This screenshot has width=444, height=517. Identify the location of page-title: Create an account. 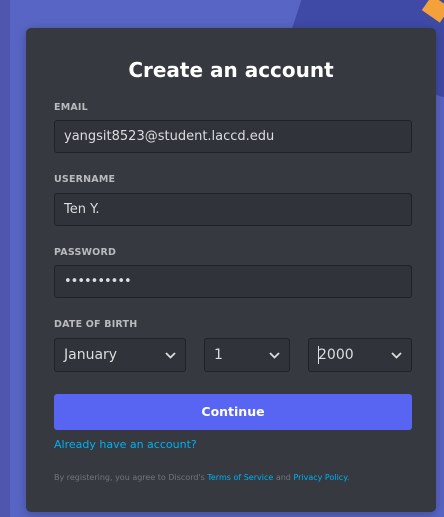
(231, 70).